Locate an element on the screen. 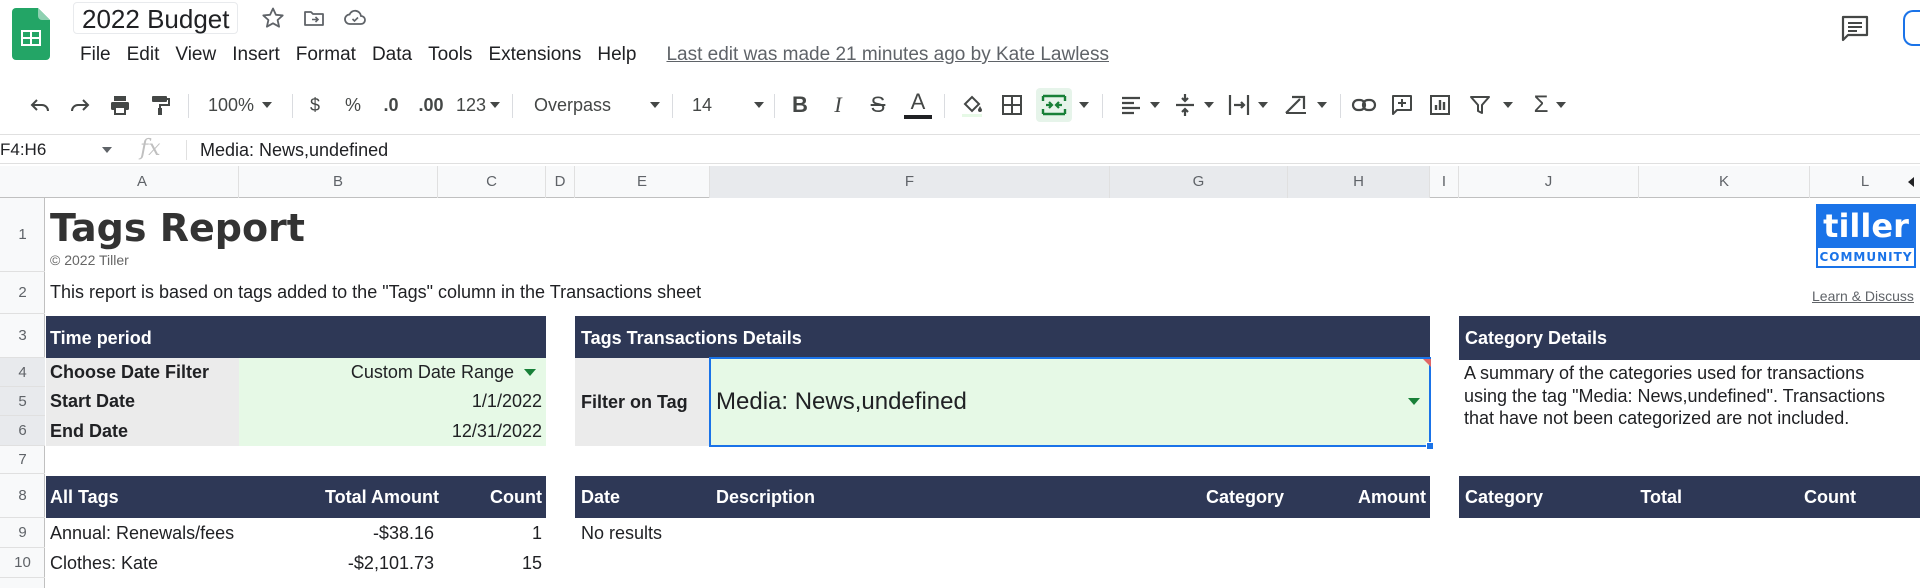 The width and height of the screenshot is (1920, 588). start-date-label: Start Date is located at coordinates (142, 401).